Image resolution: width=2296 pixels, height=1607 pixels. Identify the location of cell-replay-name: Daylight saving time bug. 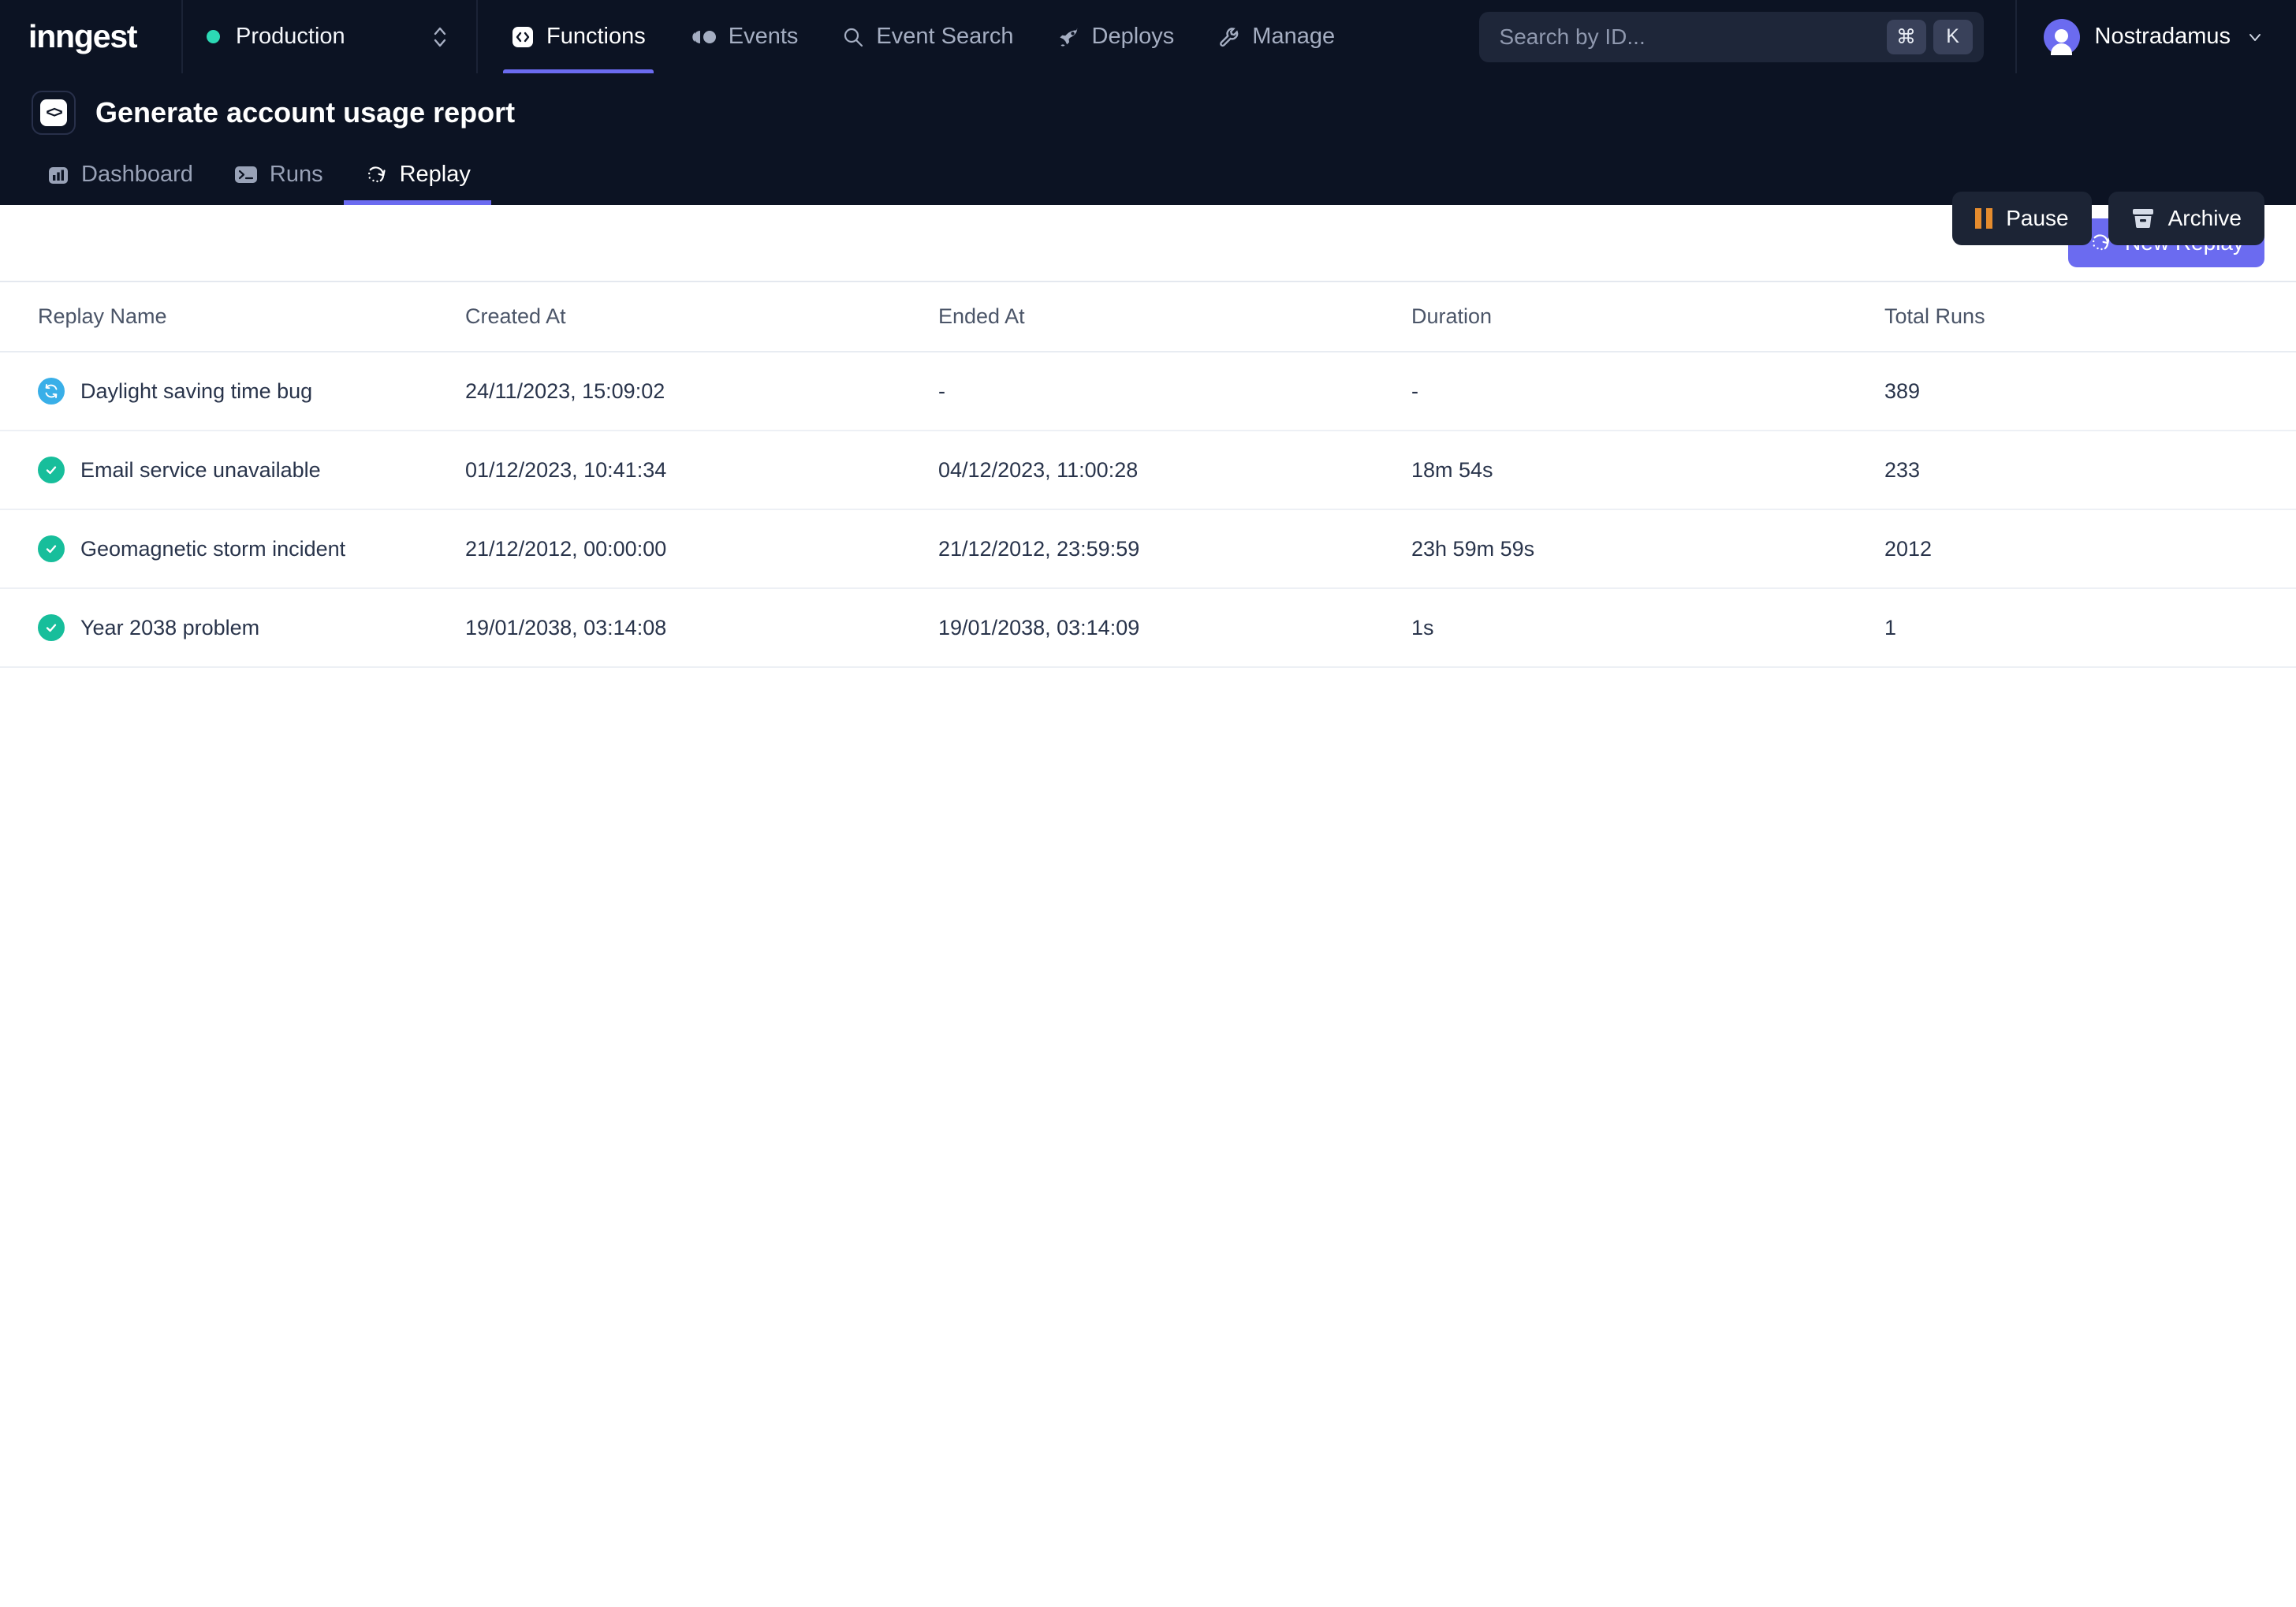
(232, 392).